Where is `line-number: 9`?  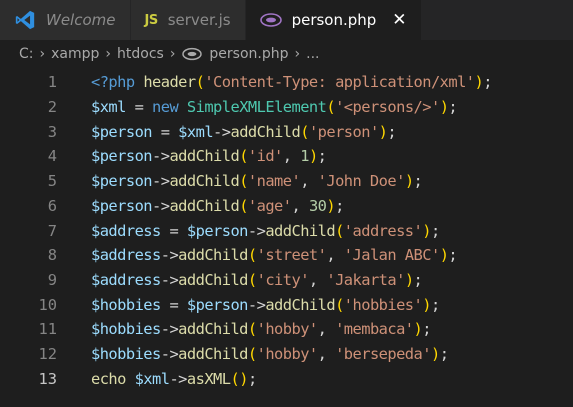 line-number: 9 is located at coordinates (52, 279).